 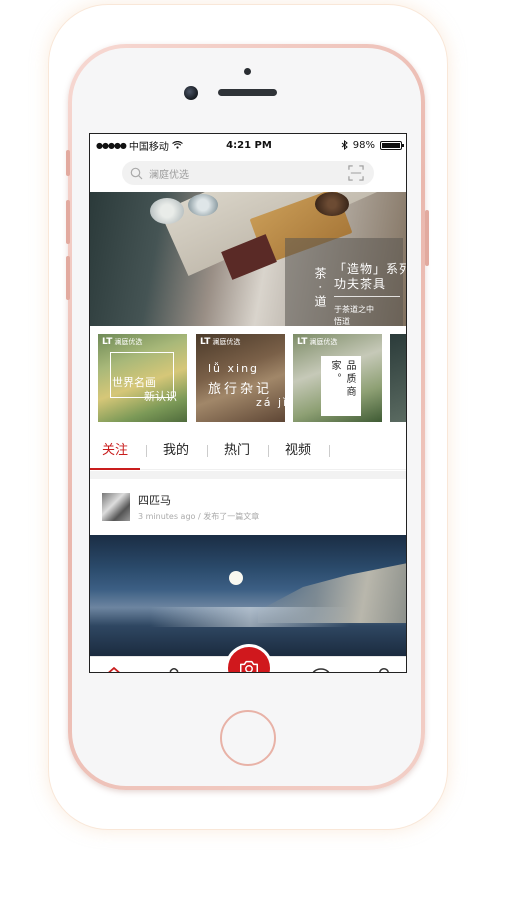 I want to click on post-image, so click(x=248, y=595).